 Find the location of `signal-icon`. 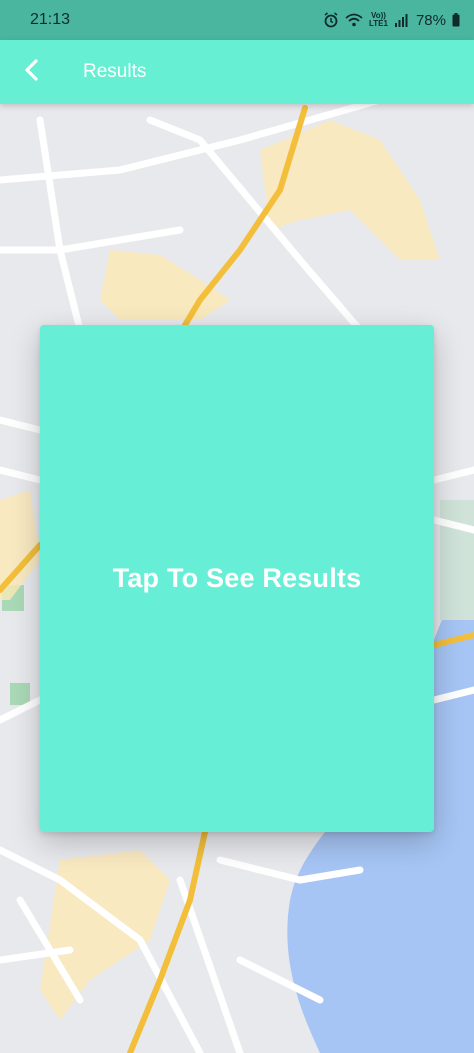

signal-icon is located at coordinates (401, 20).